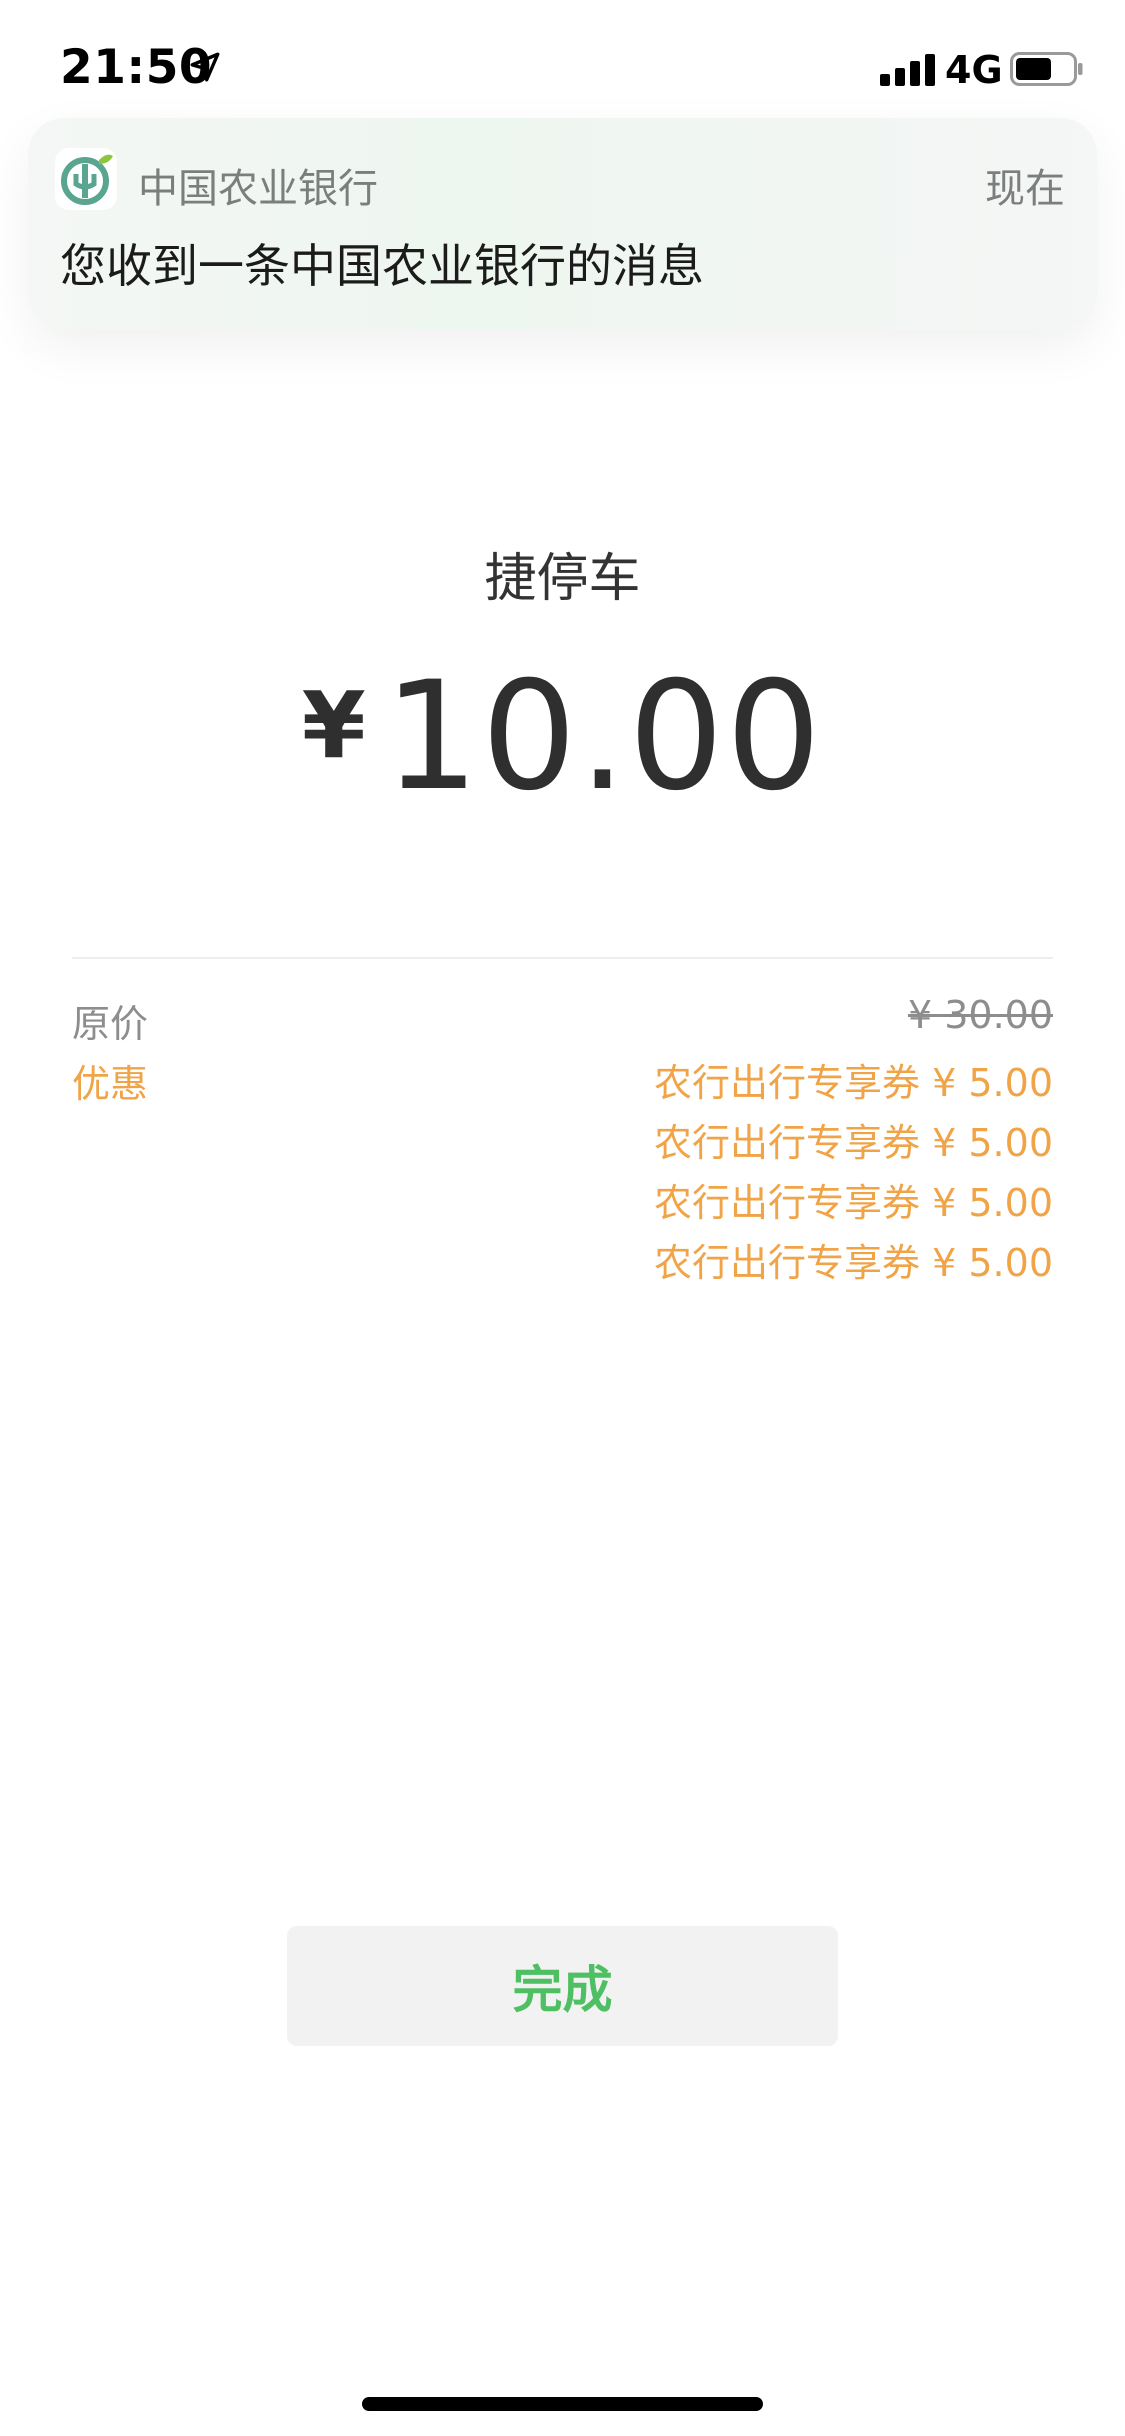  Describe the element at coordinates (258, 189) in the screenshot. I see `notification-app-name: 中国农业银行` at that location.